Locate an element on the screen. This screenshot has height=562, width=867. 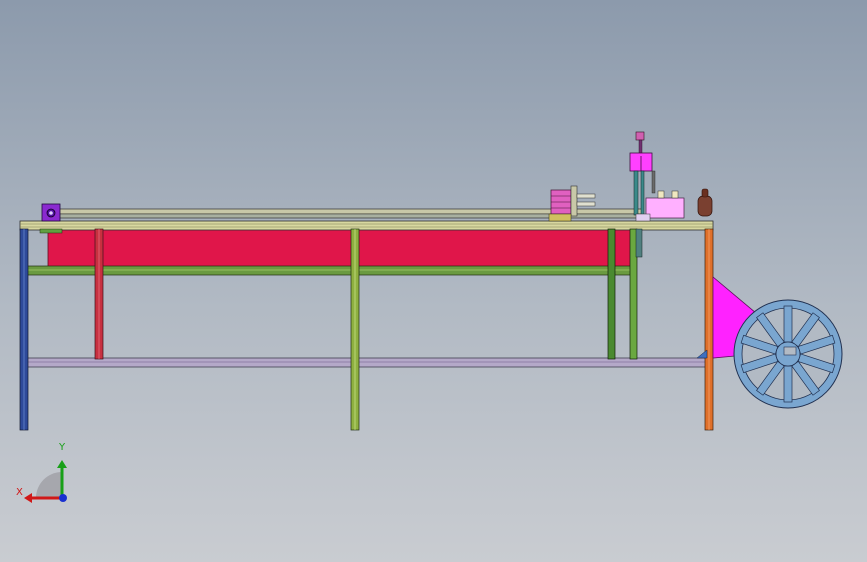
lower-beam is located at coordinates (367, 362).